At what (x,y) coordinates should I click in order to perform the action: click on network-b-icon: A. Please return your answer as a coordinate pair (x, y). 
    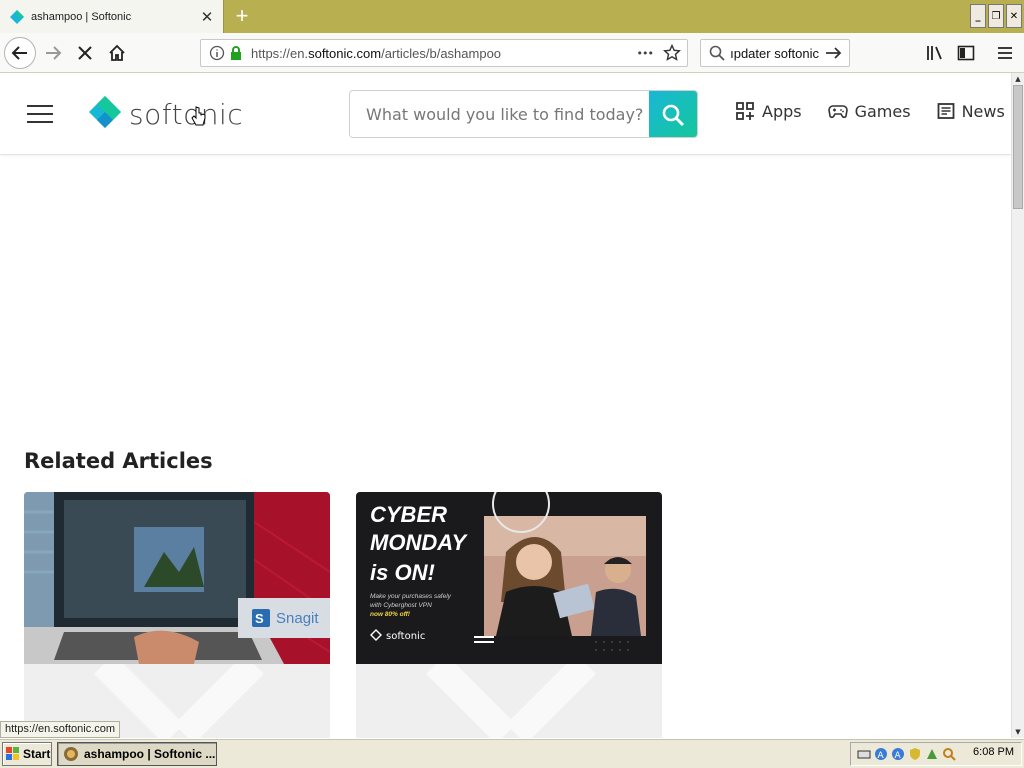
    Looking at the image, I should click on (898, 754).